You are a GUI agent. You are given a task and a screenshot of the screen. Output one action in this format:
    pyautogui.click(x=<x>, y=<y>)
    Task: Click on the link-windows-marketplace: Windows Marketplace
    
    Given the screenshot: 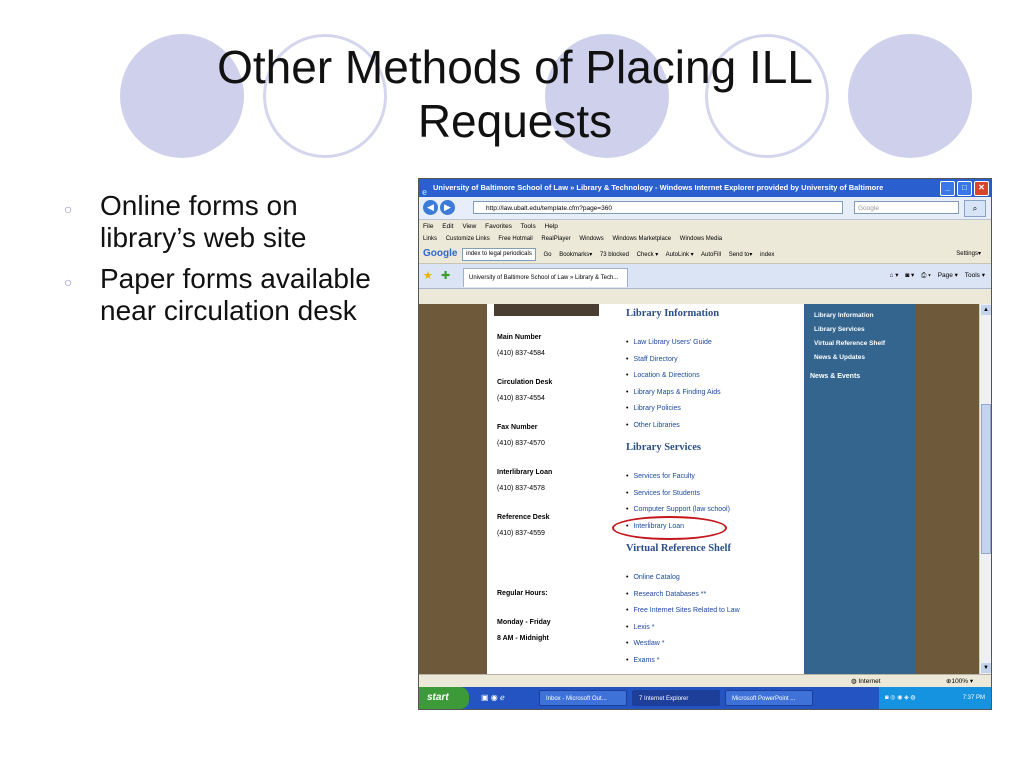 What is the action you would take?
    pyautogui.click(x=641, y=239)
    